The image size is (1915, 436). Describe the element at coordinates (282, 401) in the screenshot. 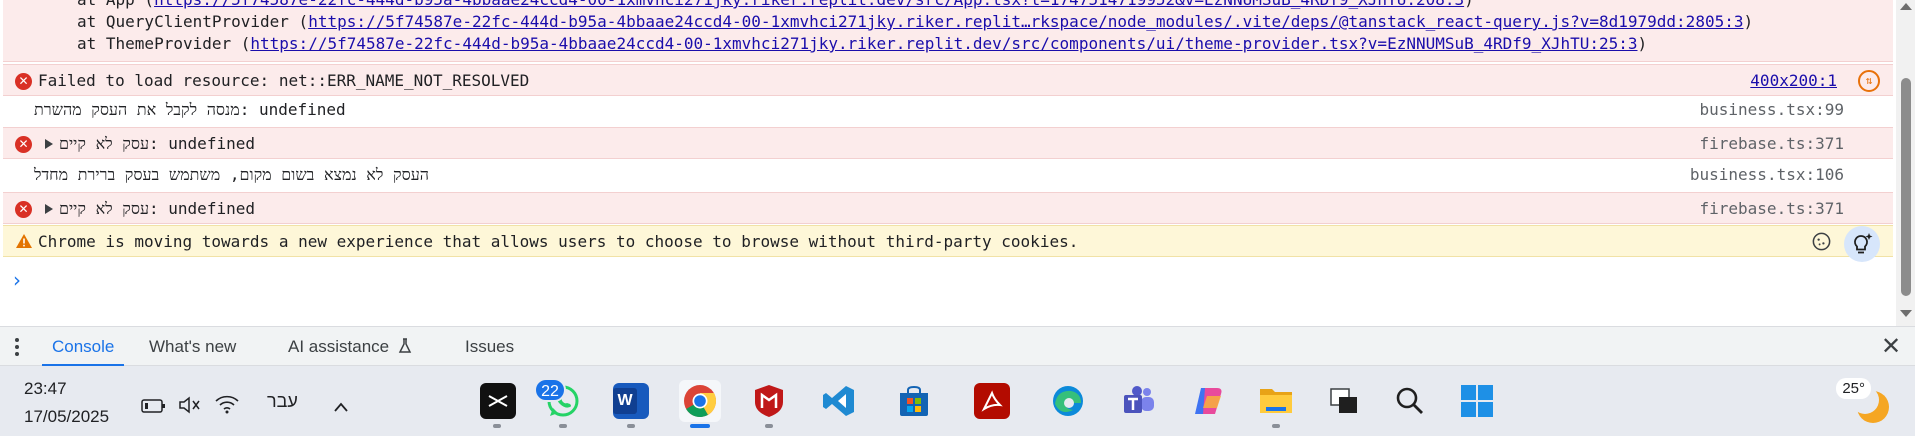

I see `language-indicator: עבר` at that location.